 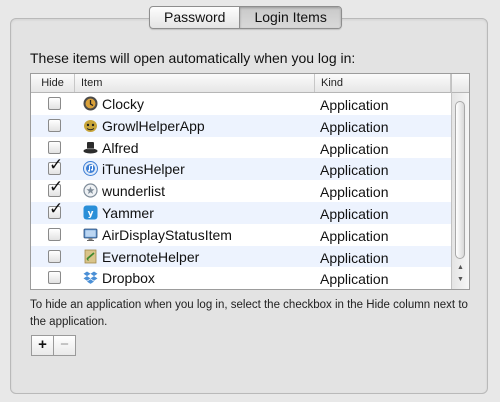 What do you see at coordinates (241, 235) in the screenshot?
I see `table-row: AirDisplayStatusItem Application` at bounding box center [241, 235].